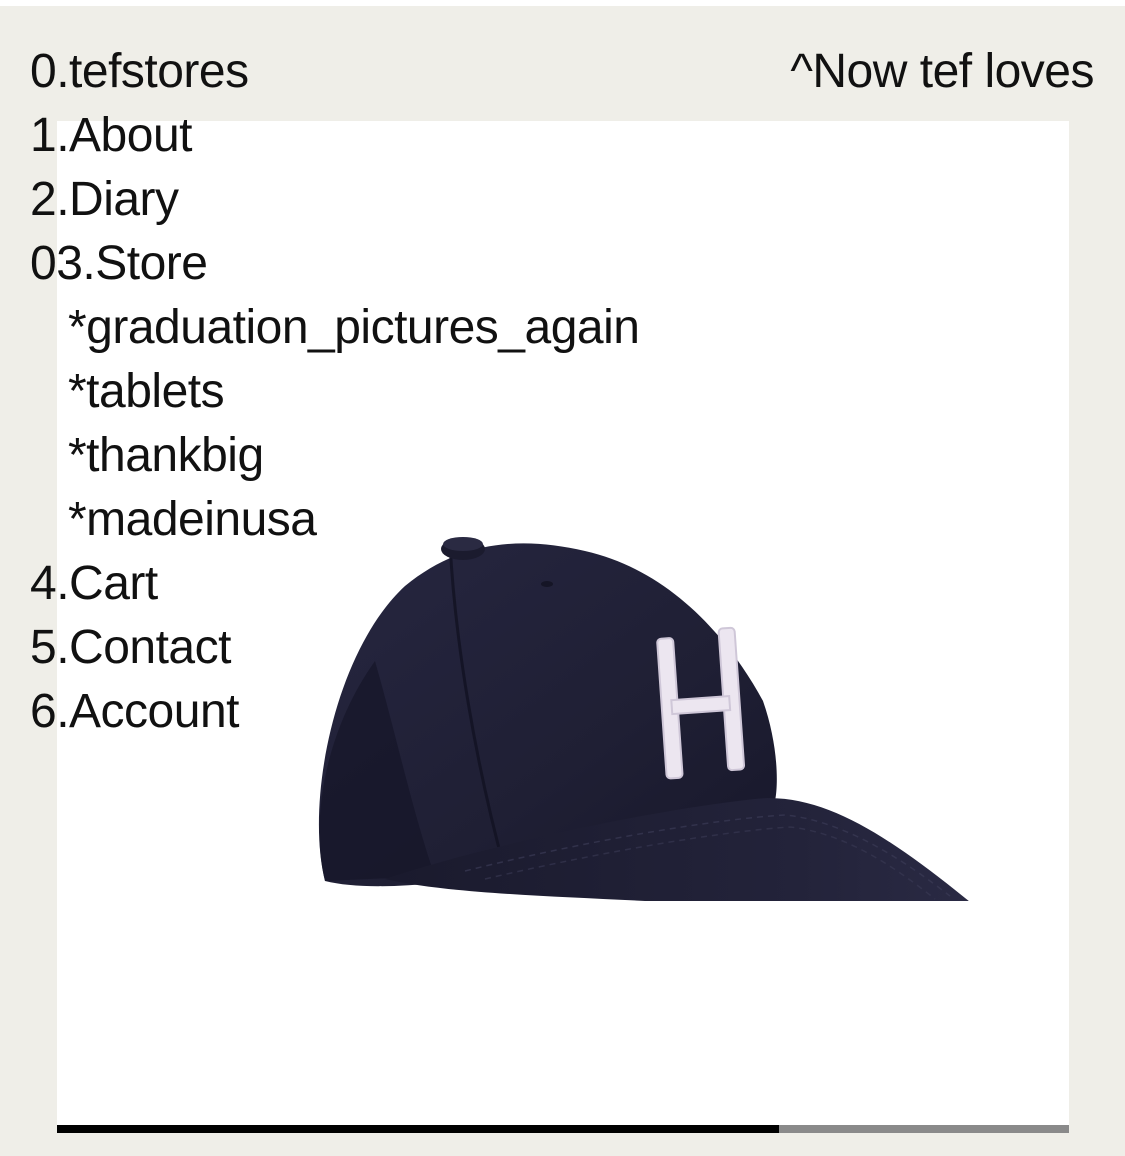  I want to click on nav-item-diary: 2.Diary, so click(334, 200).